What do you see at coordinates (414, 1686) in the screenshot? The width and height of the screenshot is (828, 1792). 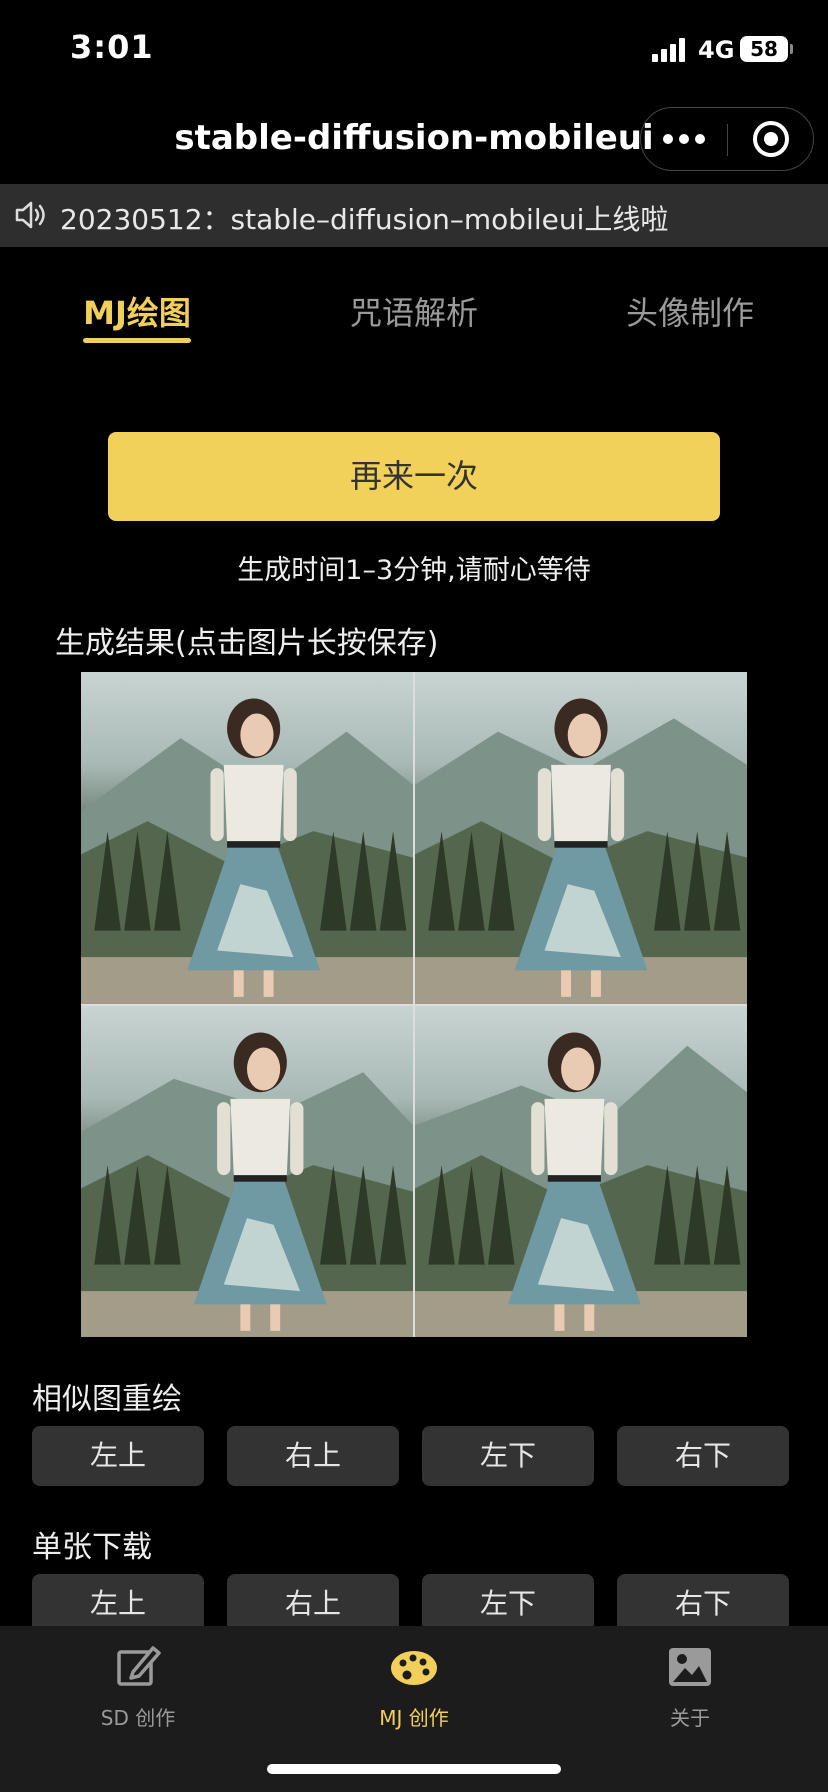 I see `tabbar-item-mj: MJ 创作` at bounding box center [414, 1686].